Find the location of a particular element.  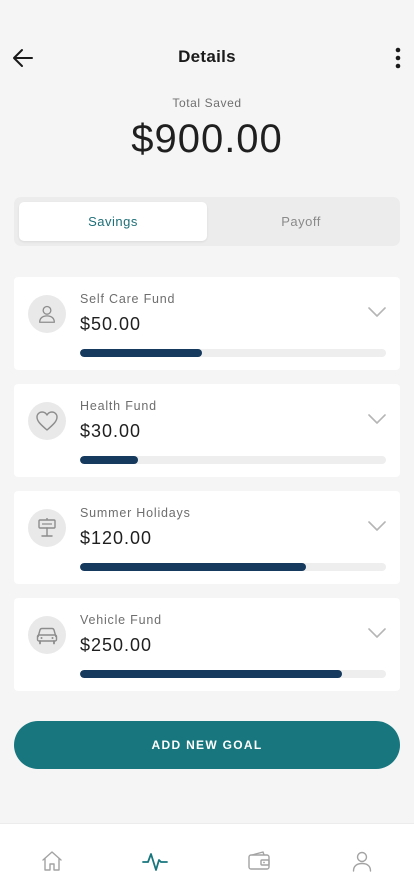

tab-payoff: Payoff is located at coordinates (301, 221).